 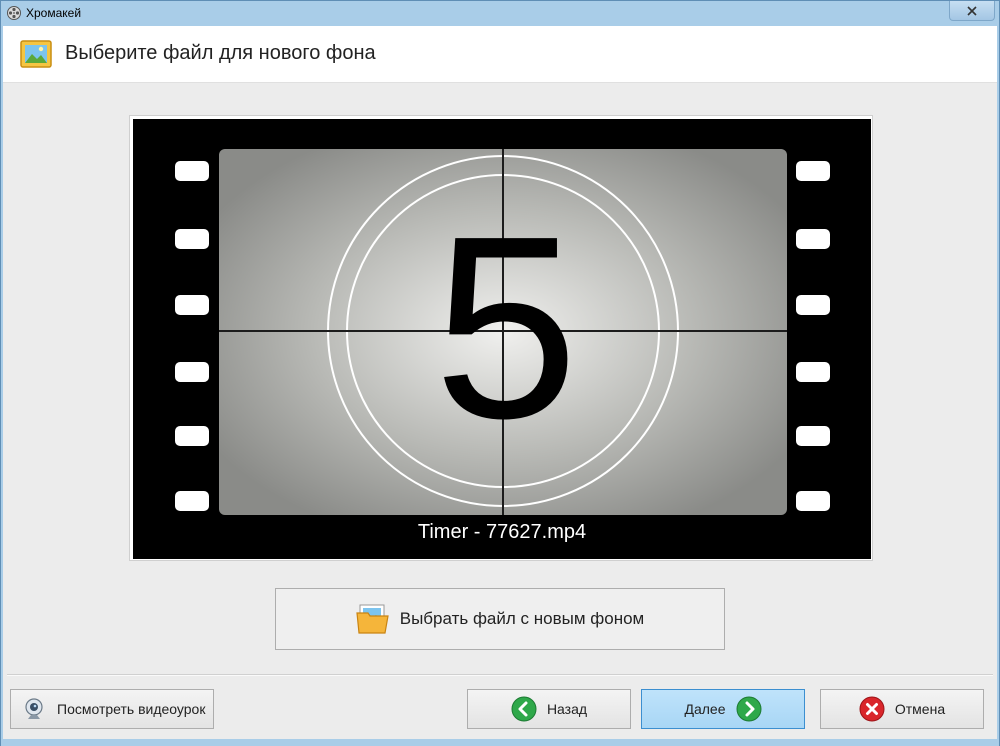 I want to click on open-folder-icon, so click(x=372, y=619).